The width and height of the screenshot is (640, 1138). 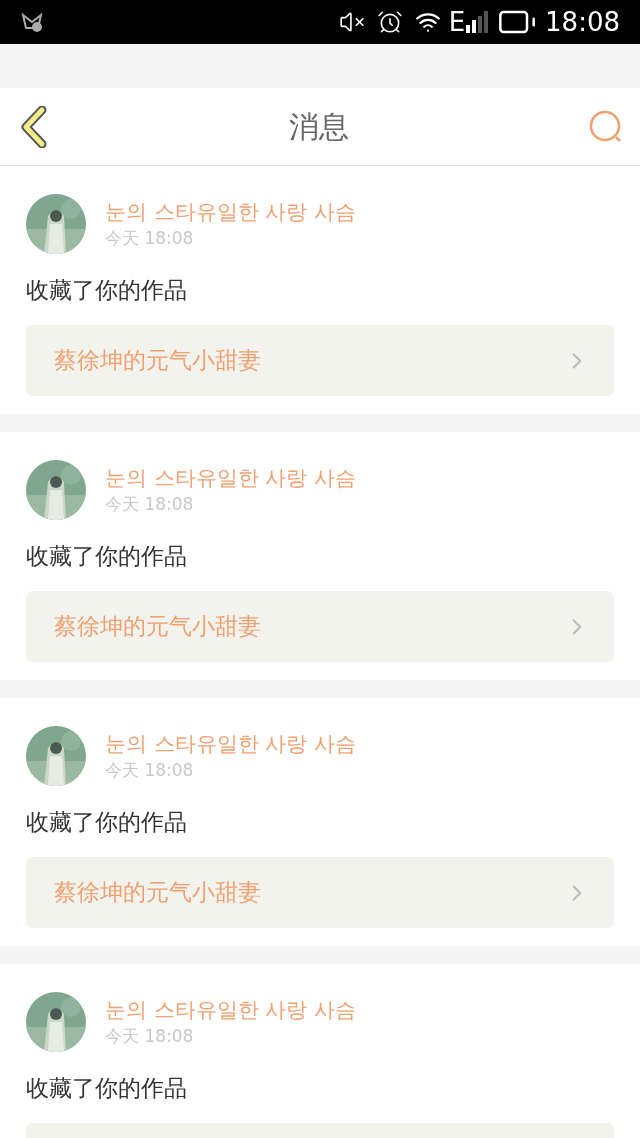 What do you see at coordinates (457, 22) in the screenshot?
I see `network-type: E` at bounding box center [457, 22].